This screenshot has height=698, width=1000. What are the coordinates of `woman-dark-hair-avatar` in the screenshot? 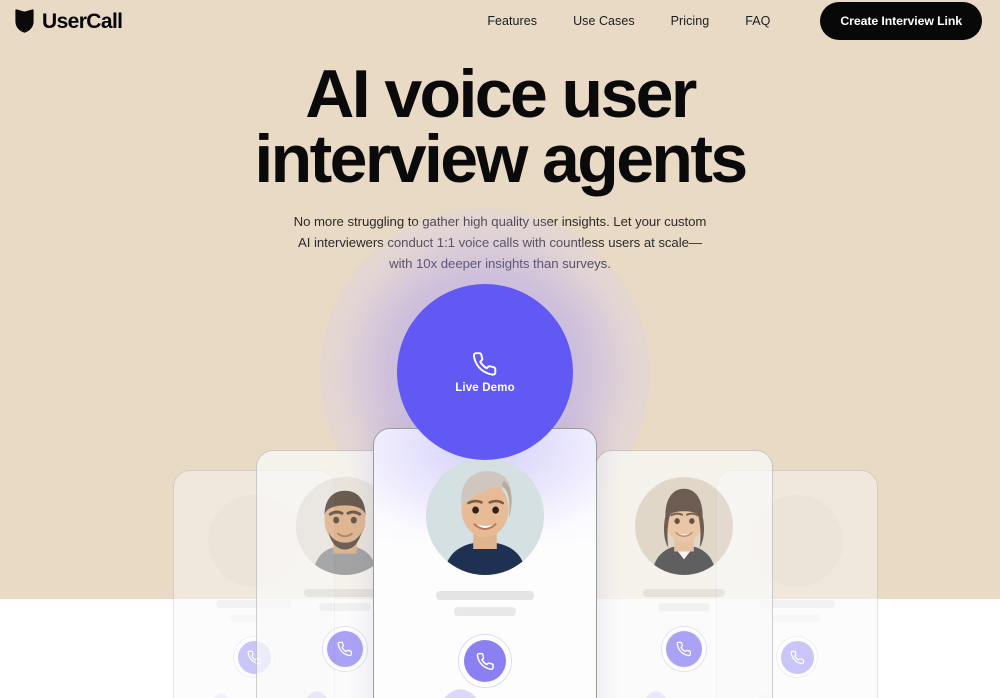 It's located at (684, 526).